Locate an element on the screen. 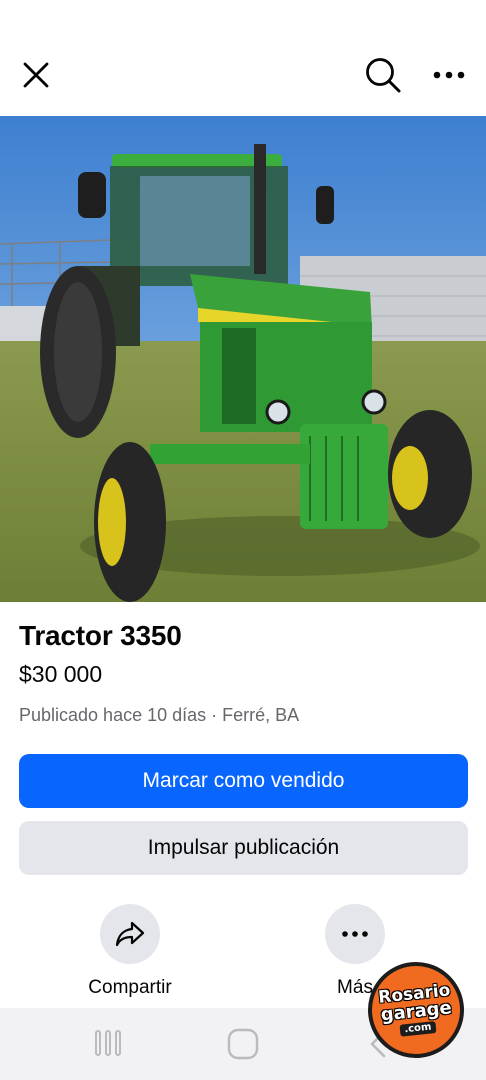  top-bar is located at coordinates (243, 58).